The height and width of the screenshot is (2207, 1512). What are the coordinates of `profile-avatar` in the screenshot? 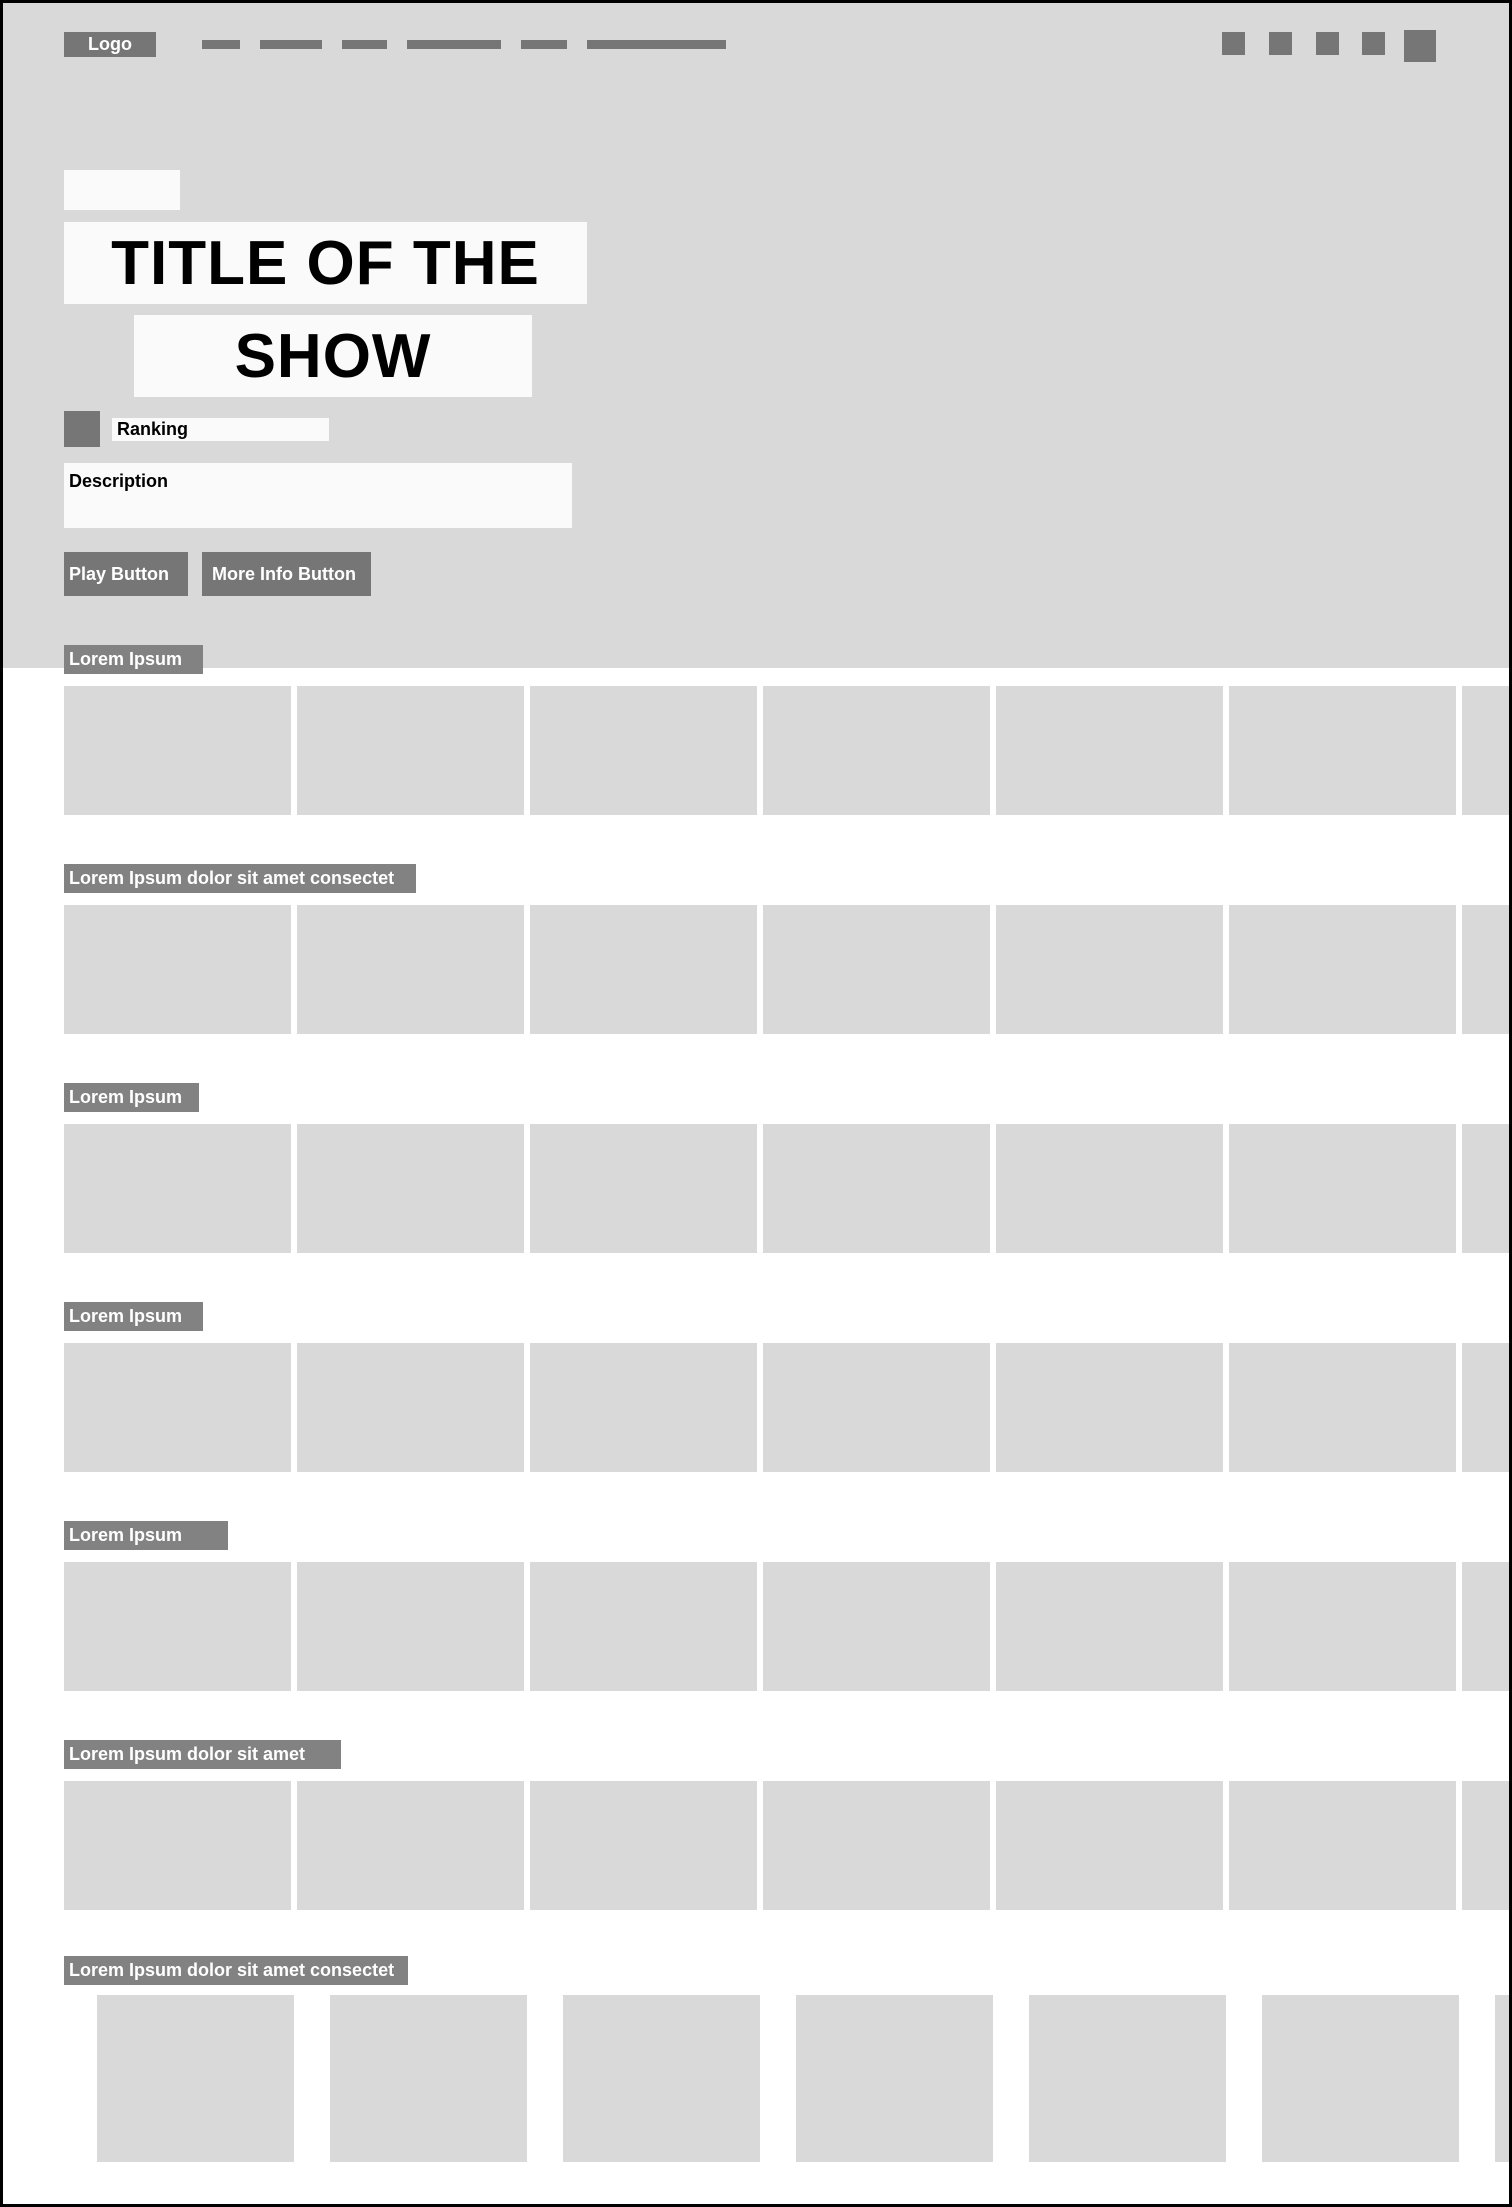 It's located at (1420, 46).